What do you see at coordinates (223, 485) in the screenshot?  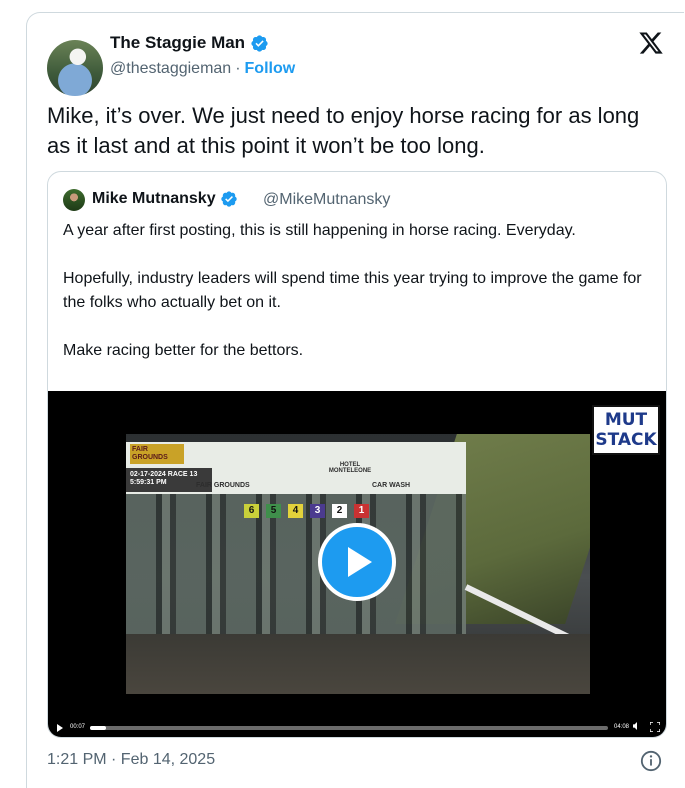 I see `banner-label: FAIR GROUNDS` at bounding box center [223, 485].